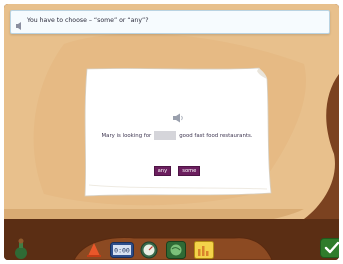 This screenshot has width=343, height=264. Describe the element at coordinates (126, 136) in the screenshot. I see `sentence-start: Mary is looking for` at that location.